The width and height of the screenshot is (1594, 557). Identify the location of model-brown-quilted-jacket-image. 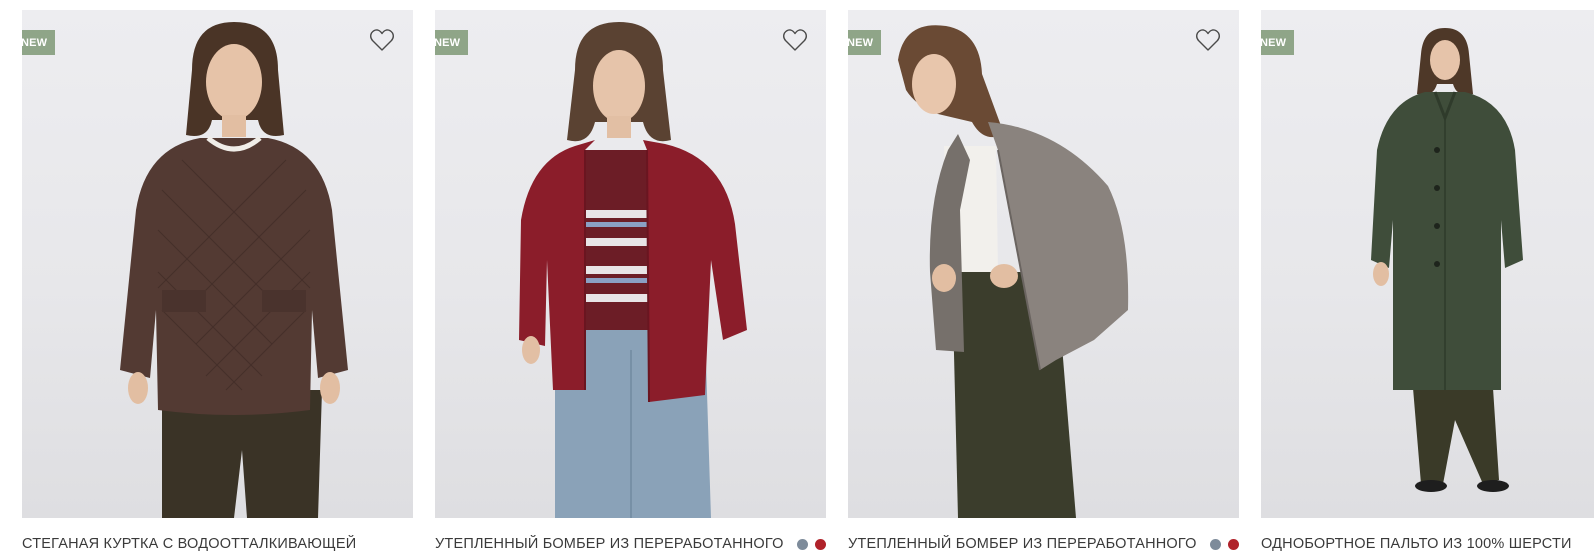
(234, 270).